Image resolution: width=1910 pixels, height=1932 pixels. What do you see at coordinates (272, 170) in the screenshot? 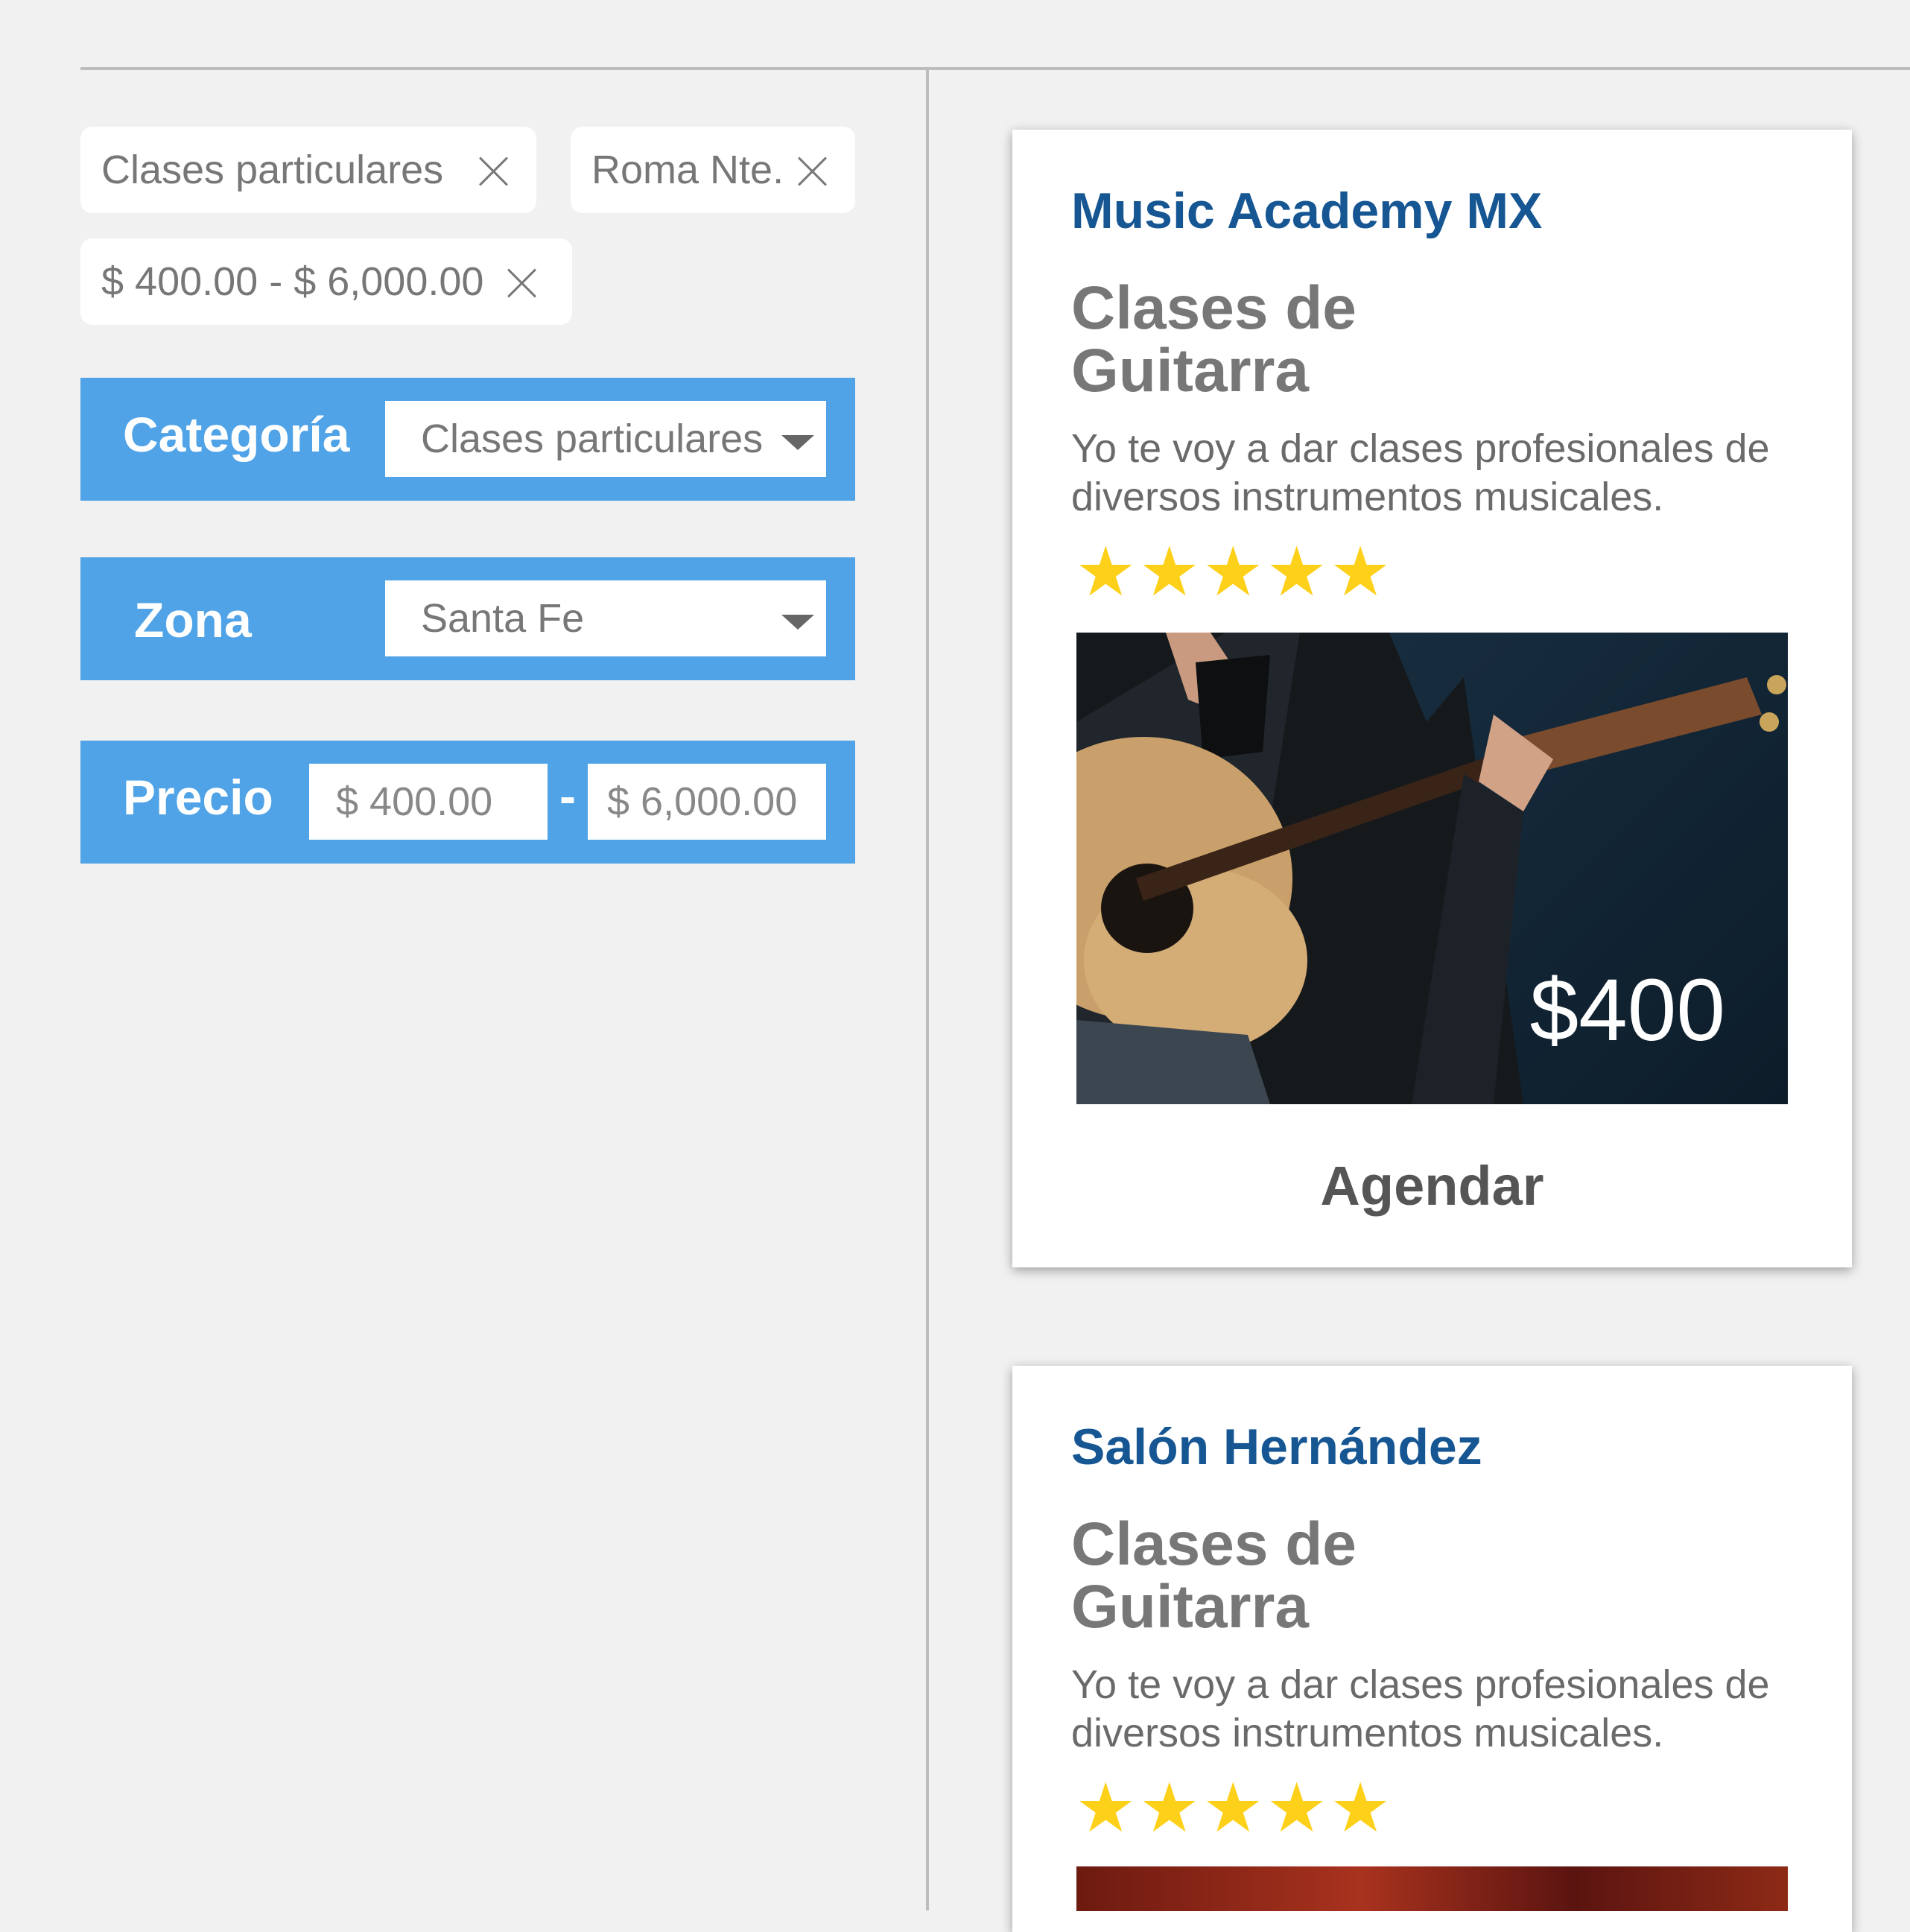
I see `chip-label: Clases particulares` at bounding box center [272, 170].